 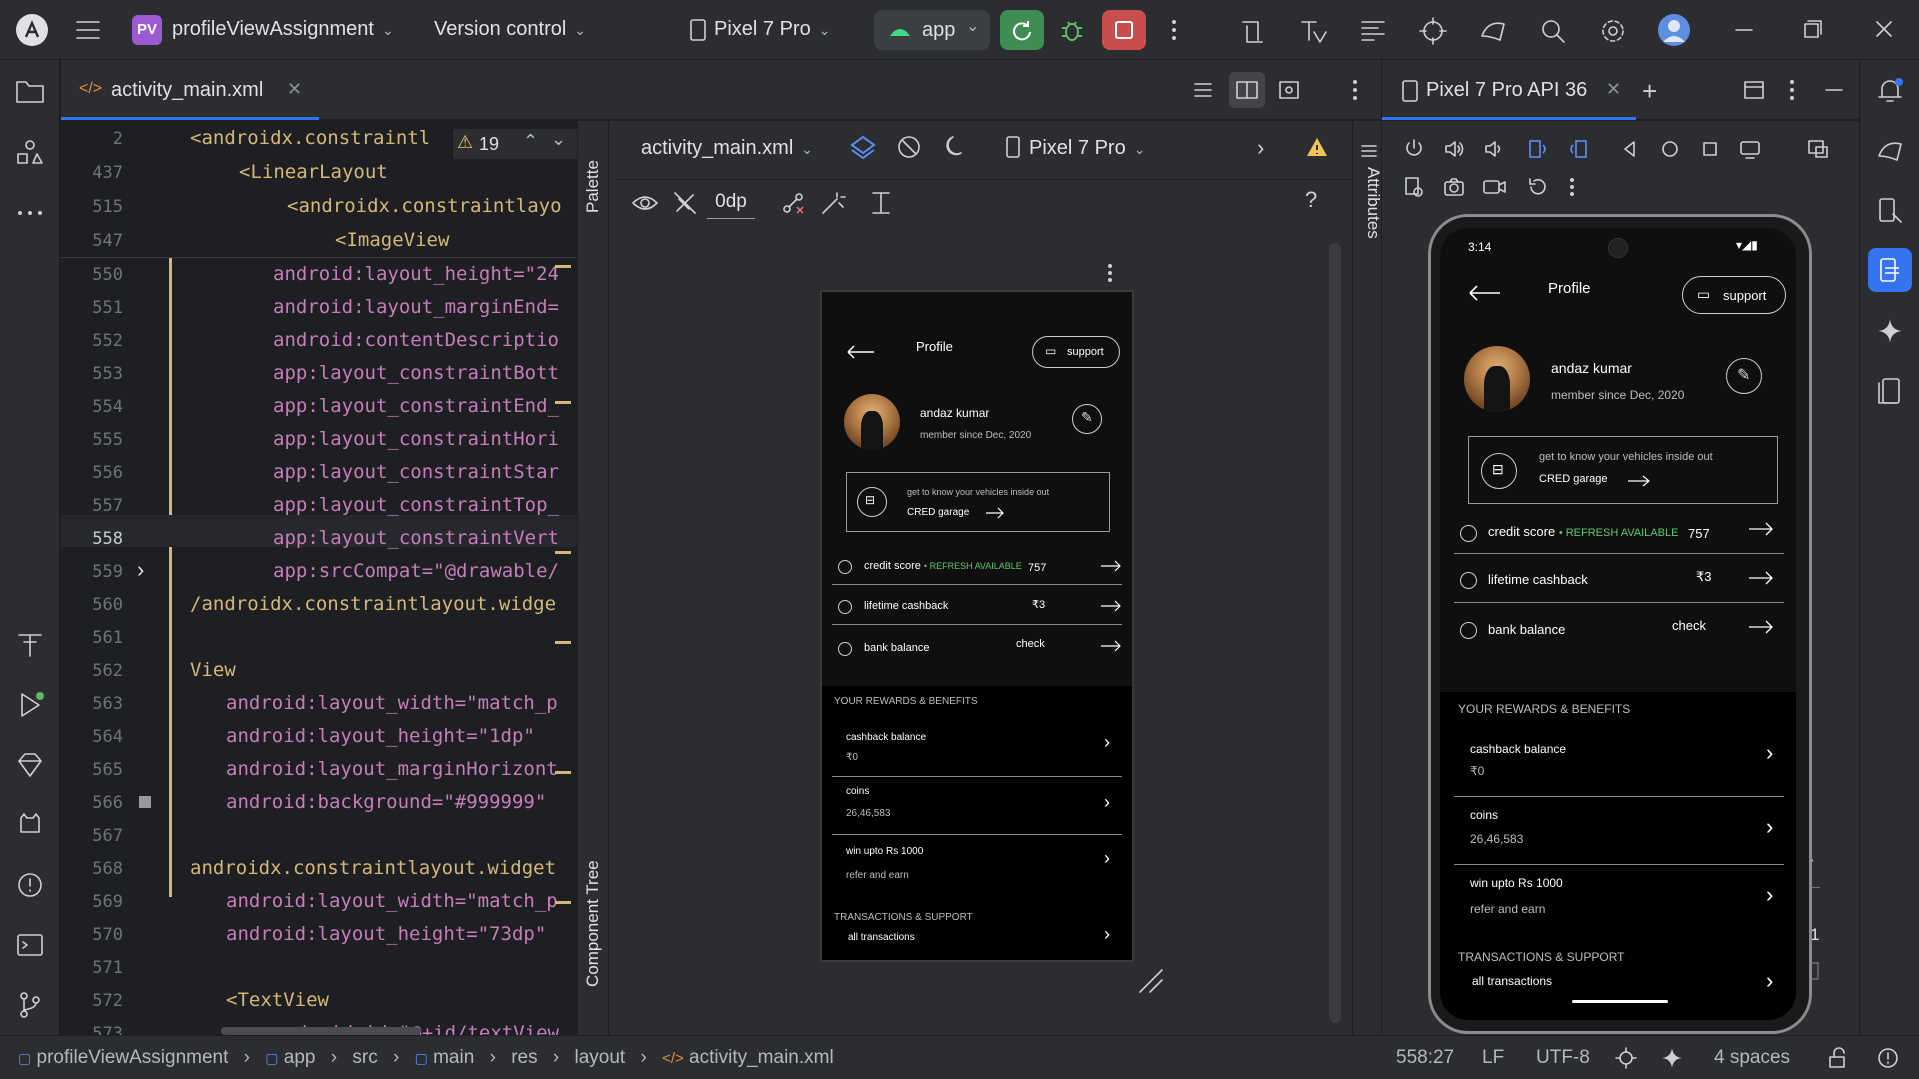 What do you see at coordinates (1414, 187) in the screenshot?
I see `snapshot-icon` at bounding box center [1414, 187].